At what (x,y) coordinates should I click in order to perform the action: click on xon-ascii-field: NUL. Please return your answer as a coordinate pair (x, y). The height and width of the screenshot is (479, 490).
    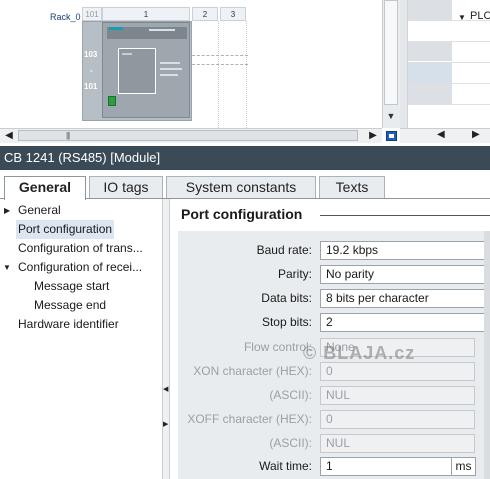
    Looking at the image, I should click on (397, 395).